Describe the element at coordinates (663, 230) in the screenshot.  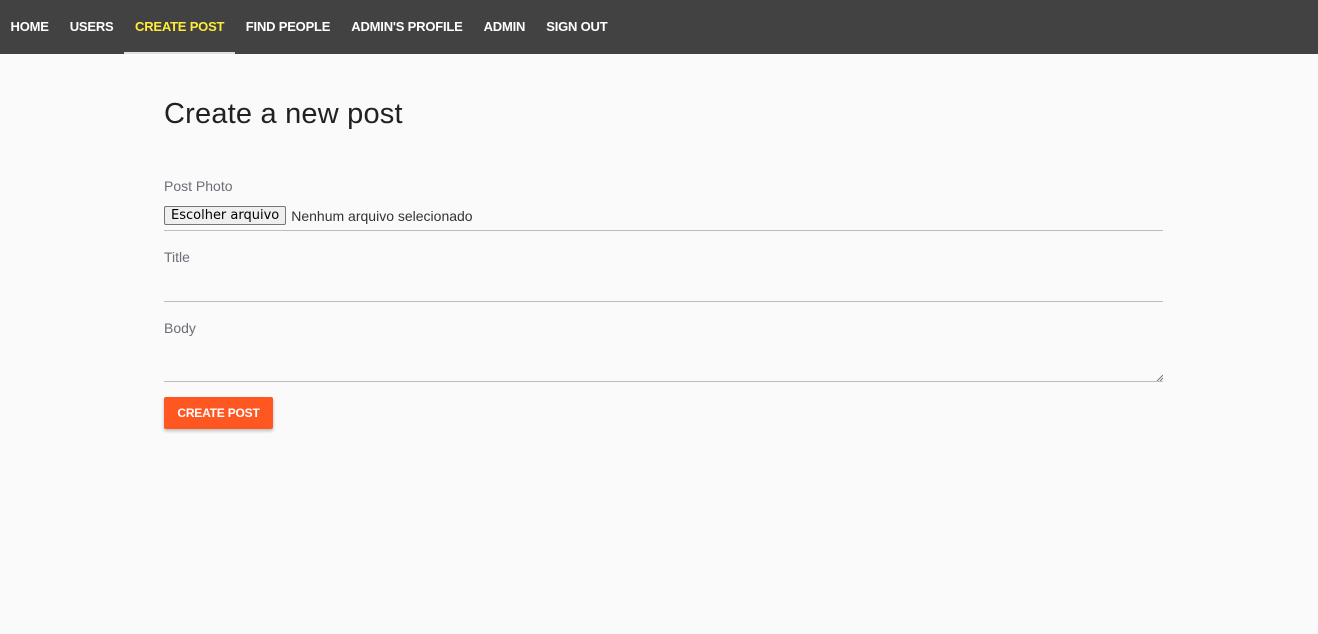
I see `post-photo-divider` at that location.